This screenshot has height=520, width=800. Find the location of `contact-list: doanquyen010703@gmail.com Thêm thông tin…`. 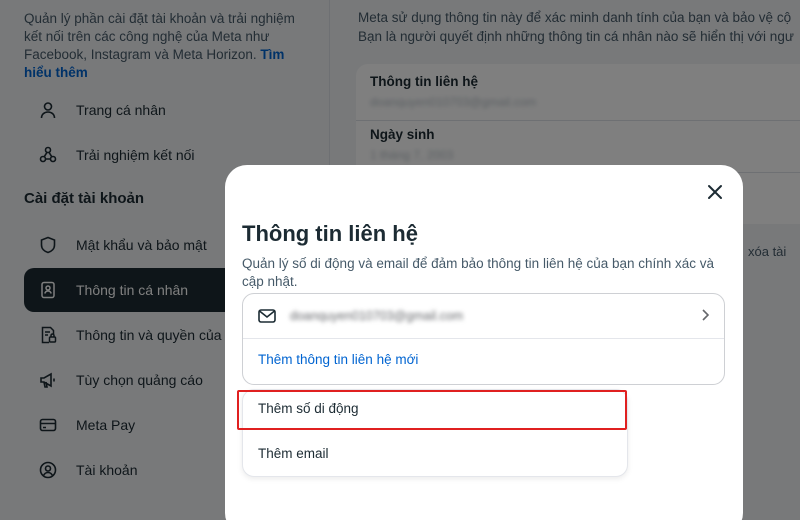

contact-list: doanquyen010703@gmail.com Thêm thông tin… is located at coordinates (483, 339).